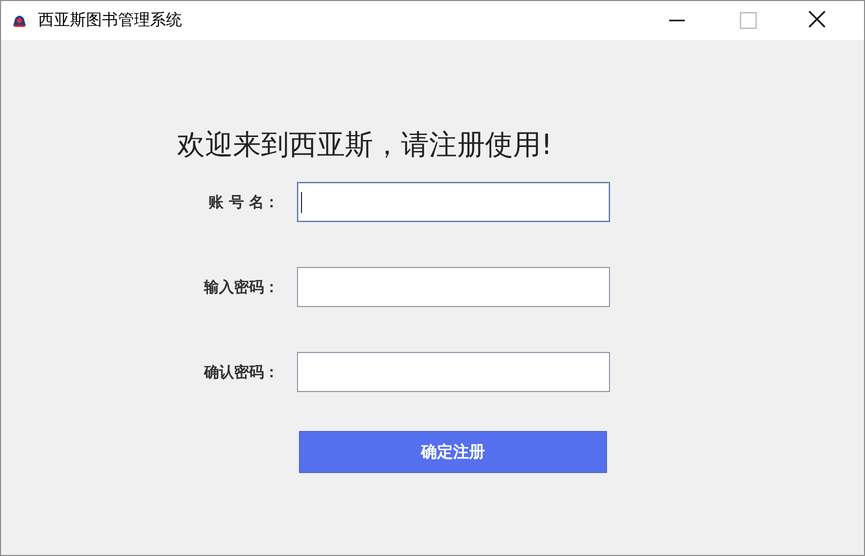 Image resolution: width=865 pixels, height=556 pixels. Describe the element at coordinates (453, 452) in the screenshot. I see `register-button: 确定注册` at that location.